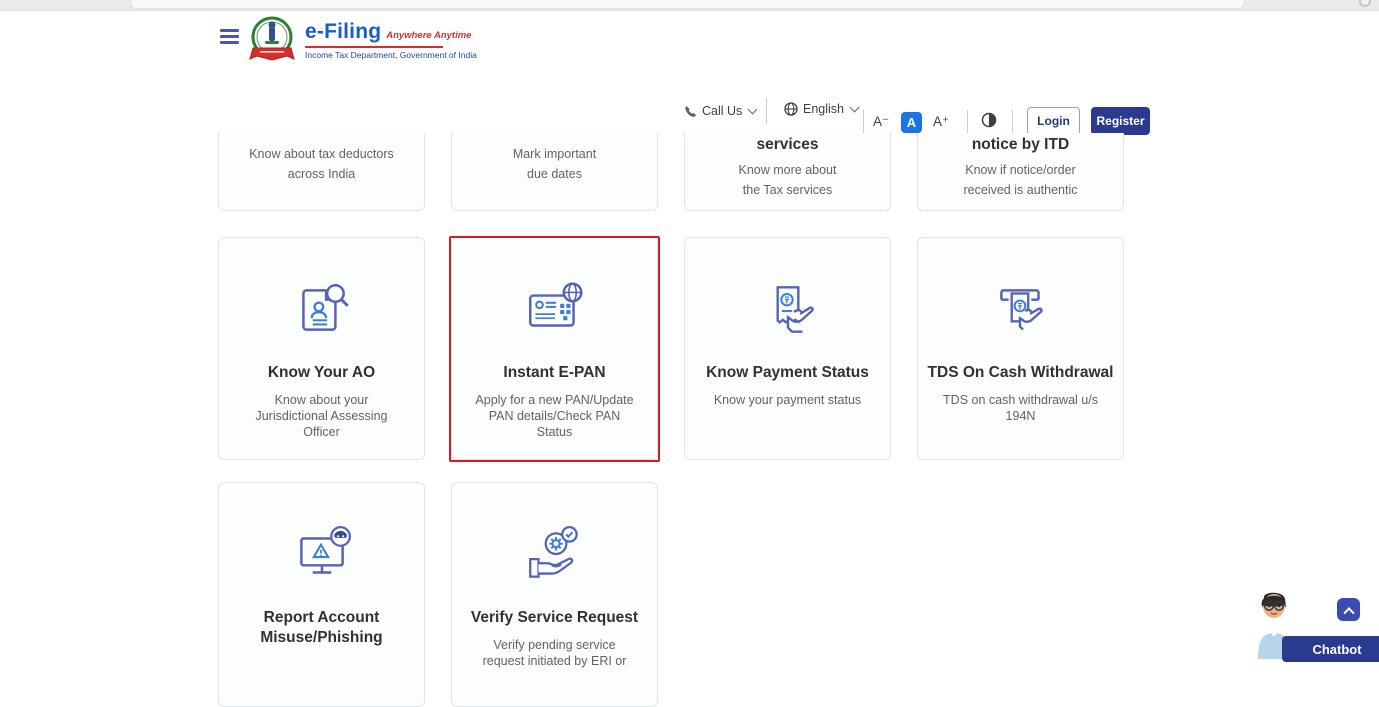 The height and width of the screenshot is (707, 1379). Describe the element at coordinates (787, 144) in the screenshot. I see `card-title: services` at that location.